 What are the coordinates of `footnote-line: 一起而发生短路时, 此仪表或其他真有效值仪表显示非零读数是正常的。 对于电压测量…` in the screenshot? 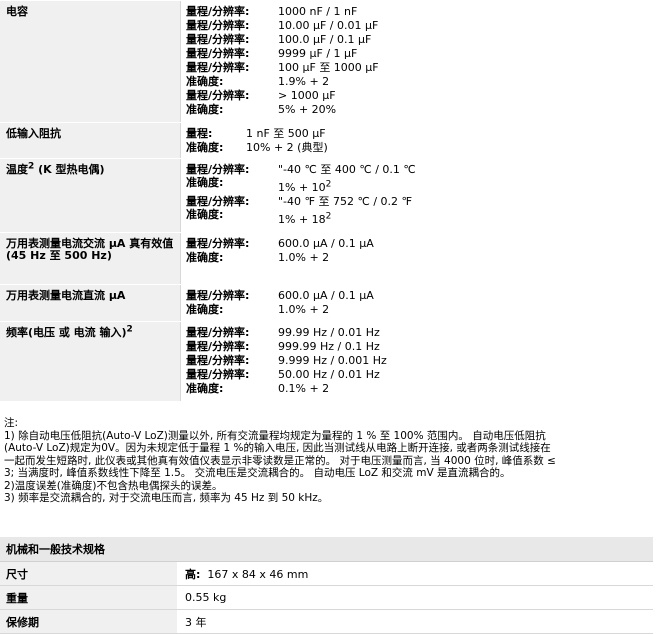 It's located at (280, 460).